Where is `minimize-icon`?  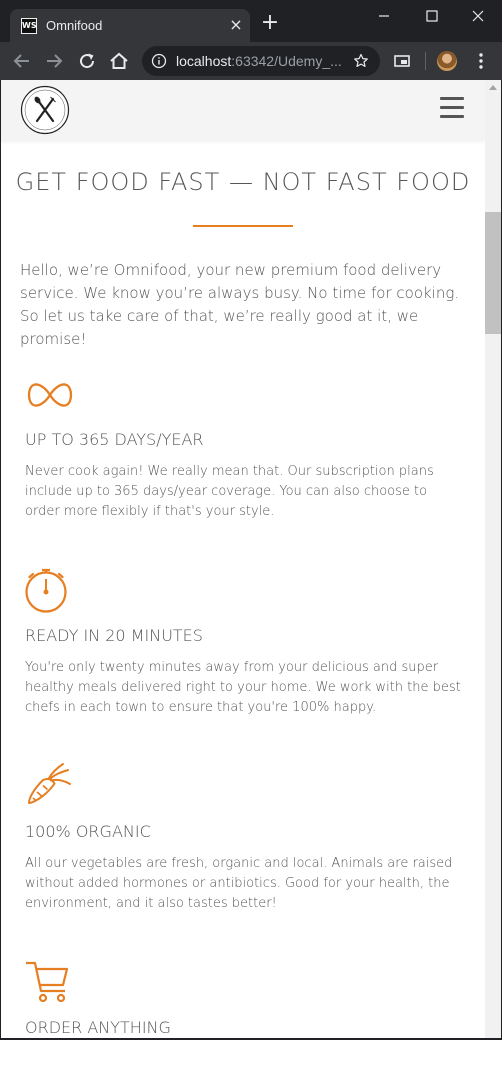 minimize-icon is located at coordinates (384, 16).